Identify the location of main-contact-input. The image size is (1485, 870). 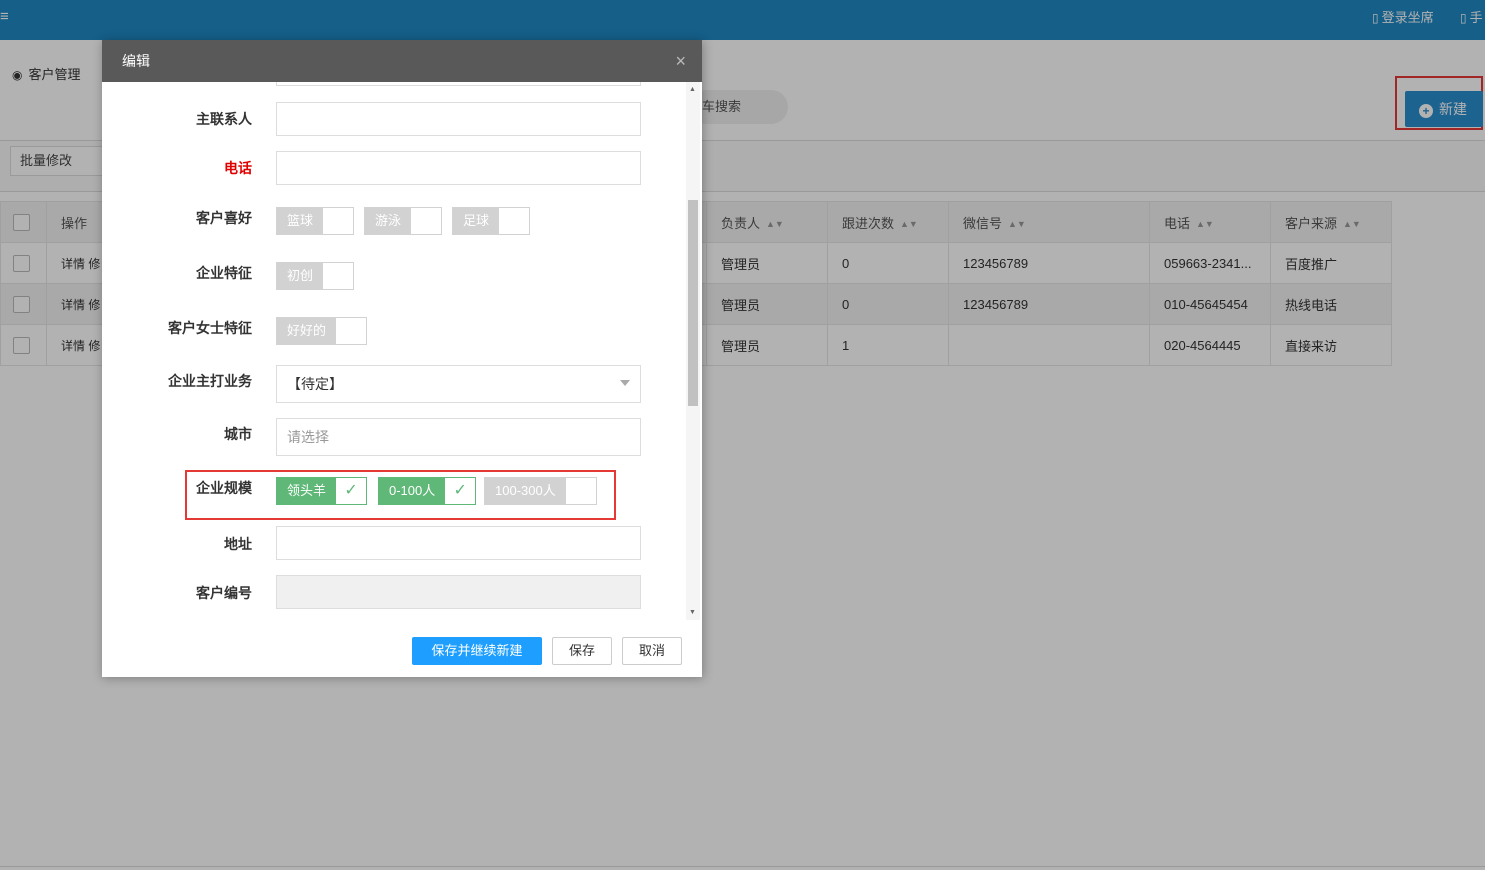
(458, 119).